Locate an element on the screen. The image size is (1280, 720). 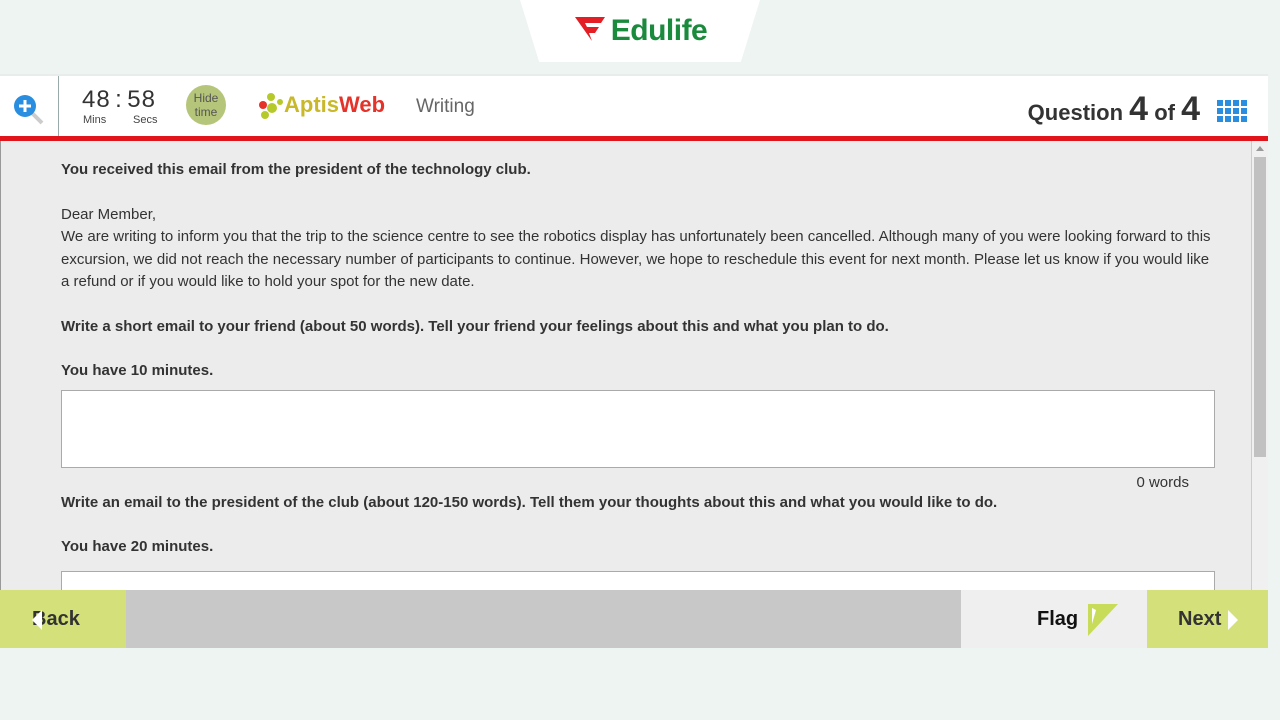
next-arrow-icon is located at coordinates (1233, 620).